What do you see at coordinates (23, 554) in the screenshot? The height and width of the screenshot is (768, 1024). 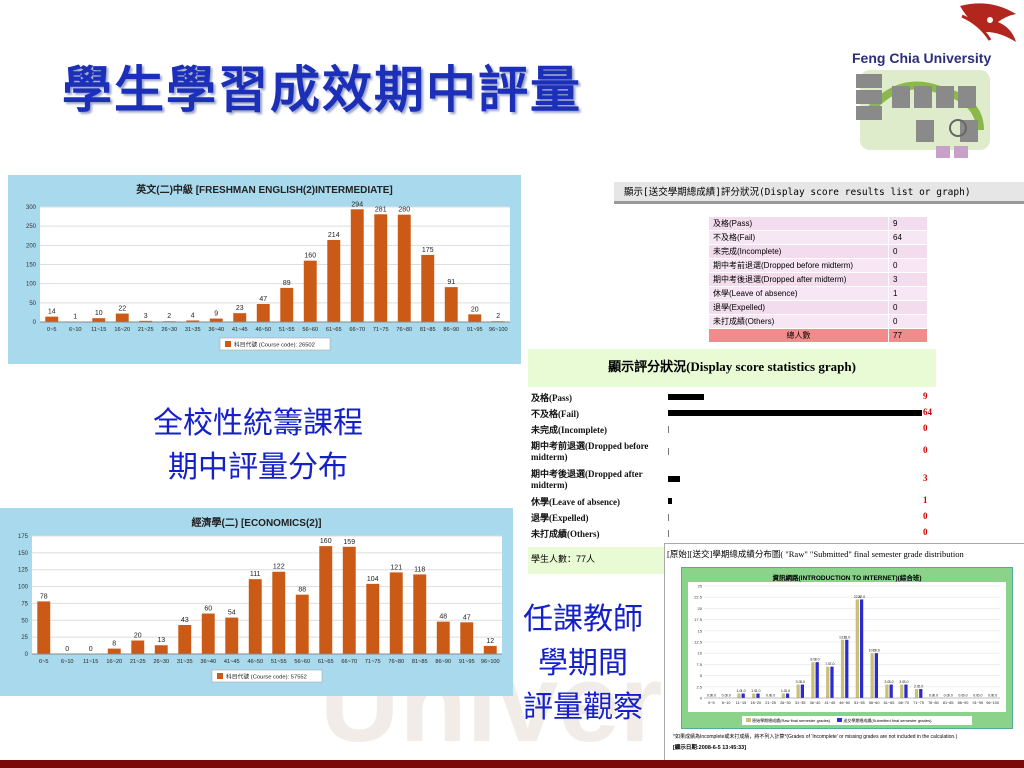 I see `y-tick-label: 150` at bounding box center [23, 554].